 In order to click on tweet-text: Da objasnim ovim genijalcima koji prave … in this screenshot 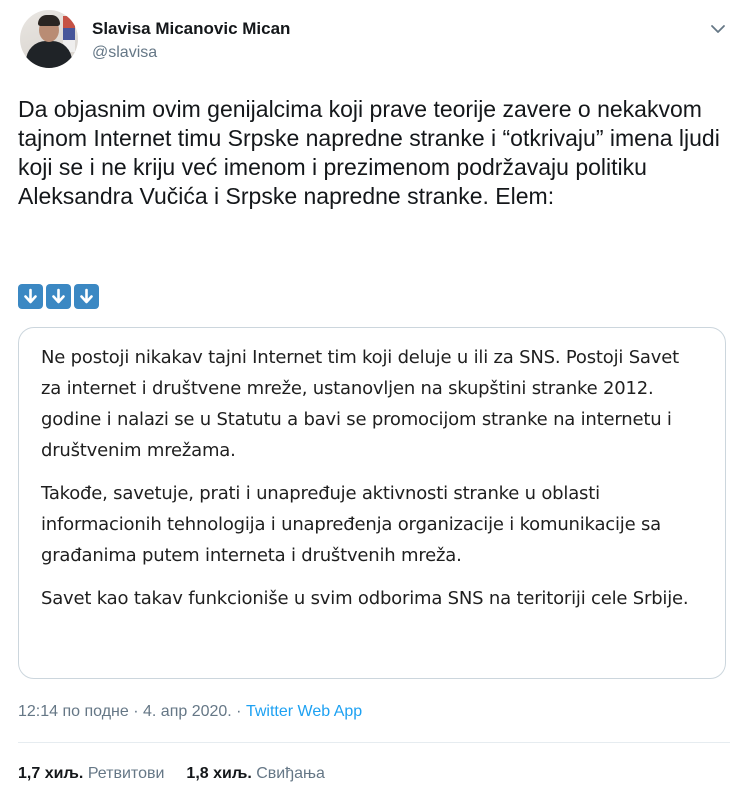, I will do `click(369, 152)`.